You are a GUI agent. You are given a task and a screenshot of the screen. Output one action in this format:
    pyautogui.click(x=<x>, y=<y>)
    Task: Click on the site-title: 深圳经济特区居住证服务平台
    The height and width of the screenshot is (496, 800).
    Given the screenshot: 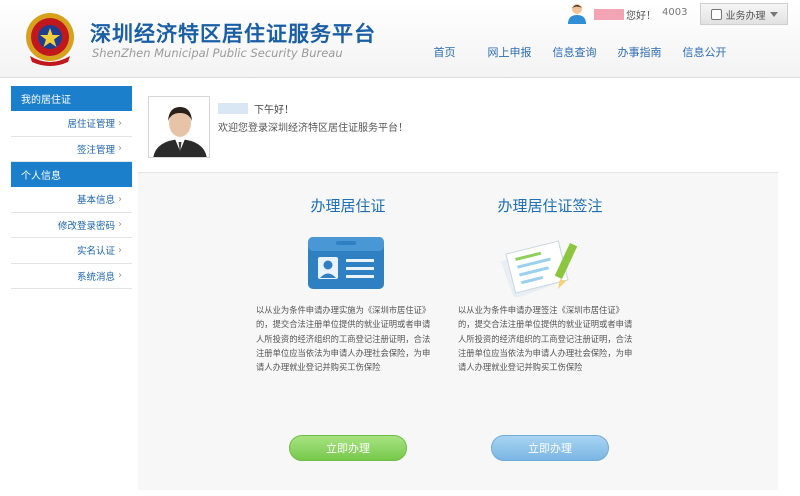 What is the action you would take?
    pyautogui.click(x=233, y=34)
    